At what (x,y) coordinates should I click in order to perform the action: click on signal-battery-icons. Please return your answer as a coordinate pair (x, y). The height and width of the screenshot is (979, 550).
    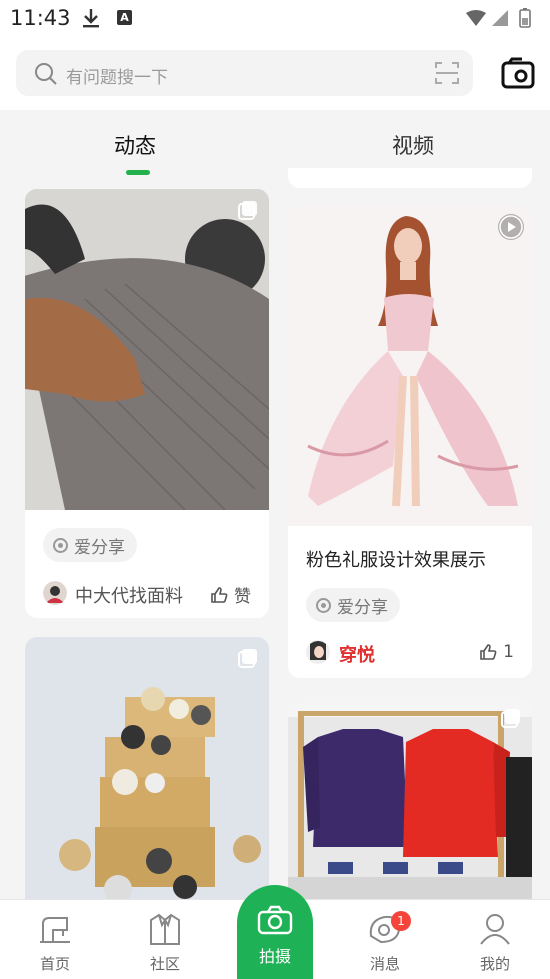
    Looking at the image, I should click on (500, 20).